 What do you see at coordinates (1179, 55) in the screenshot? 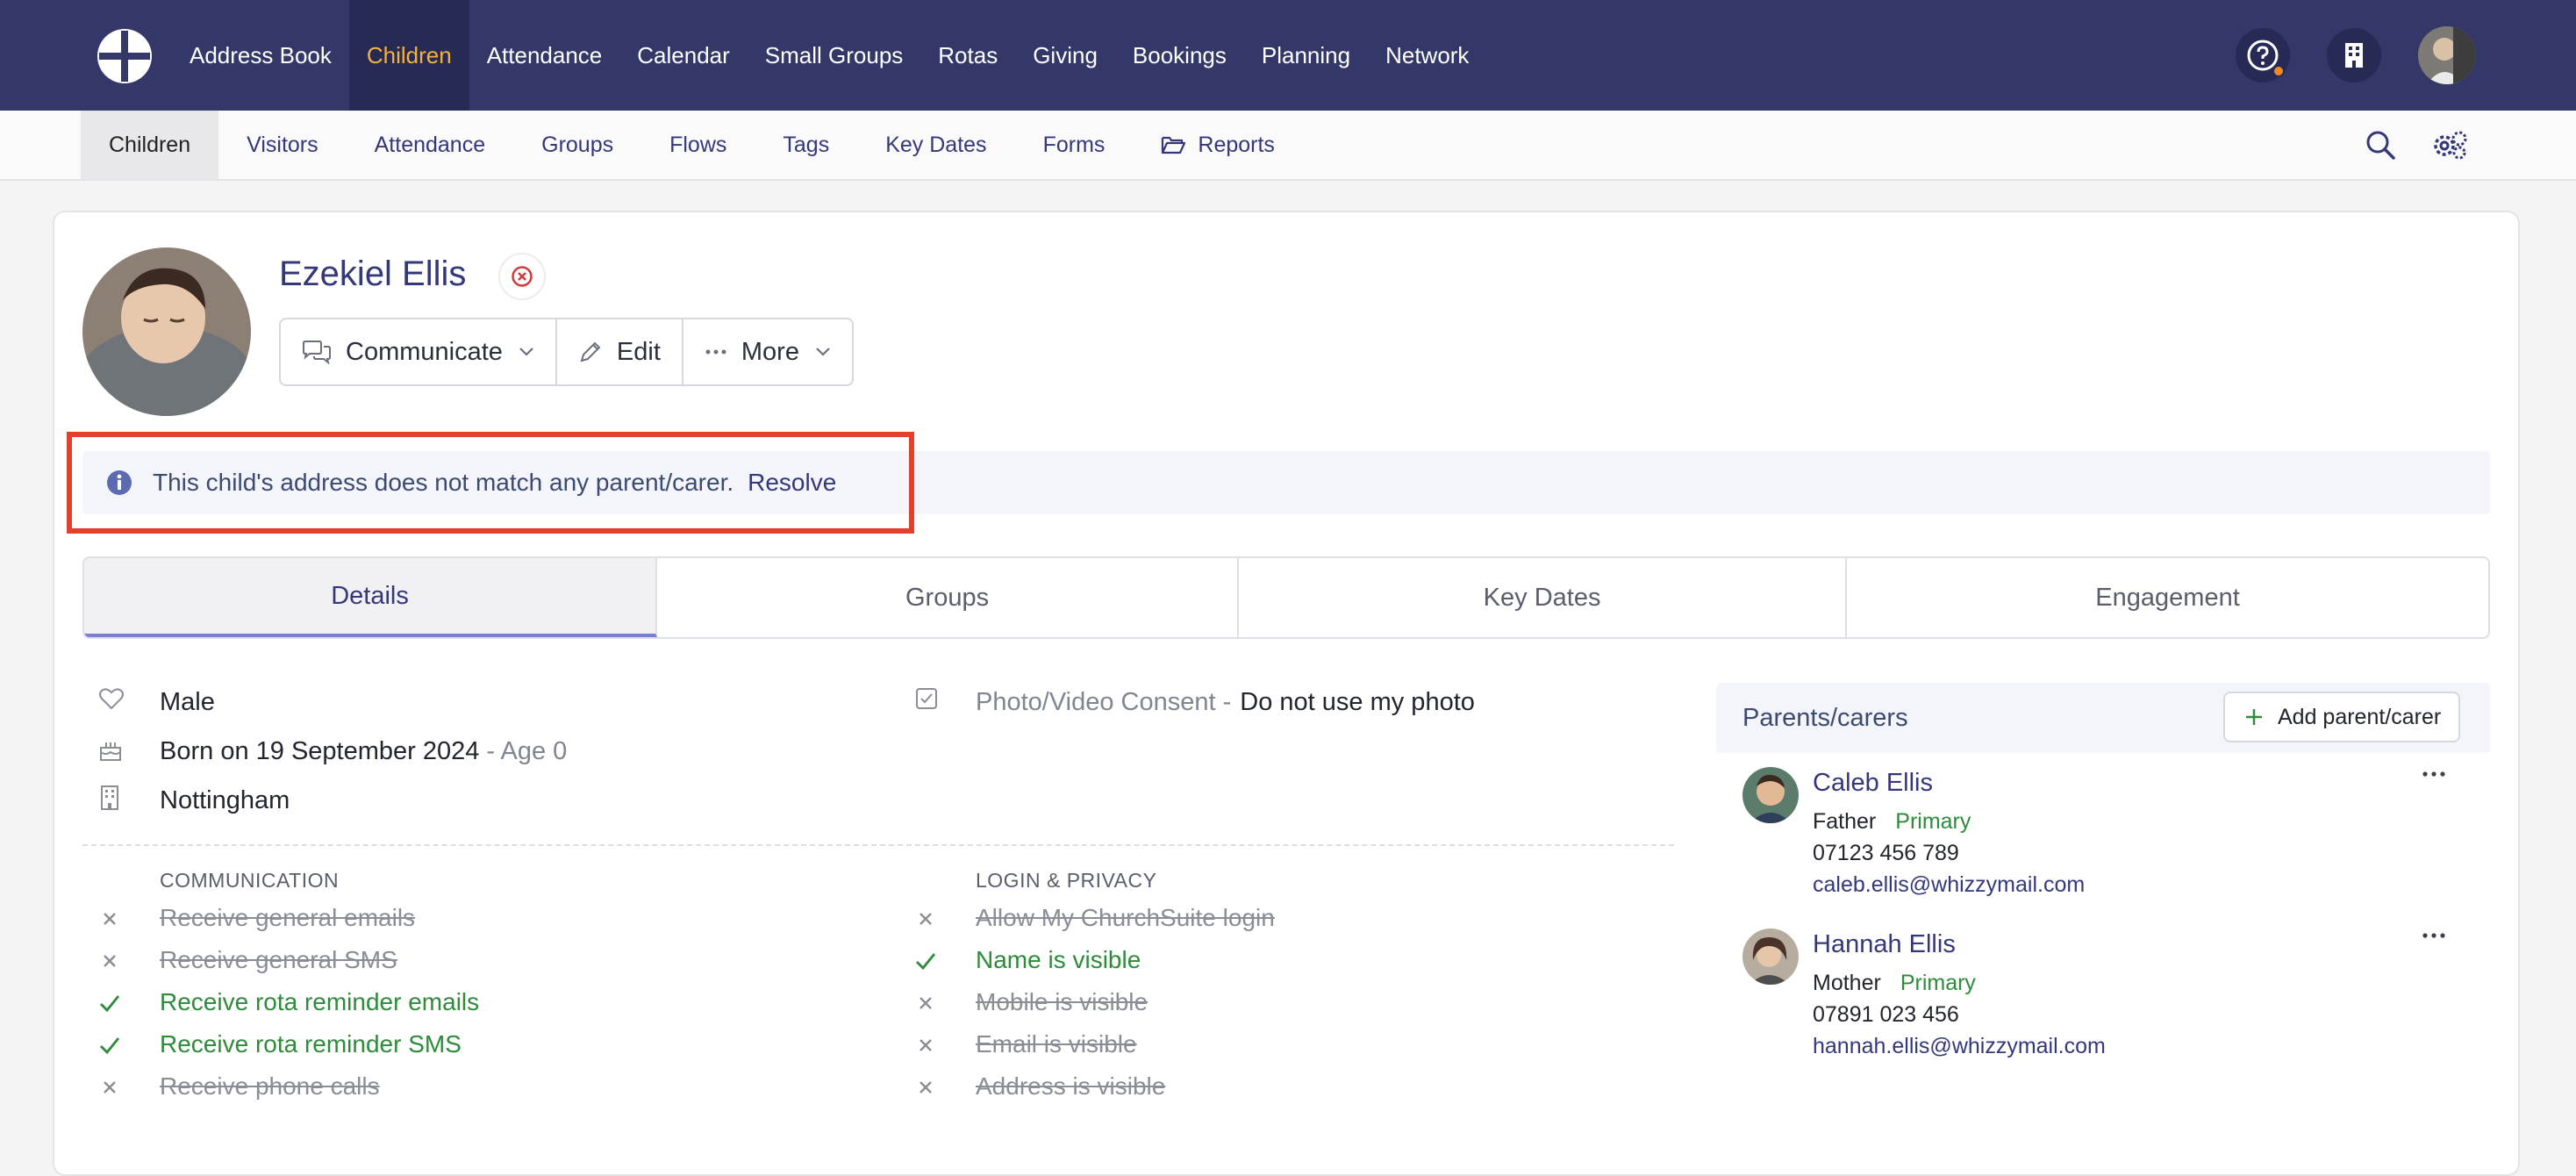
I see `nav-bookings: Bookings` at bounding box center [1179, 55].